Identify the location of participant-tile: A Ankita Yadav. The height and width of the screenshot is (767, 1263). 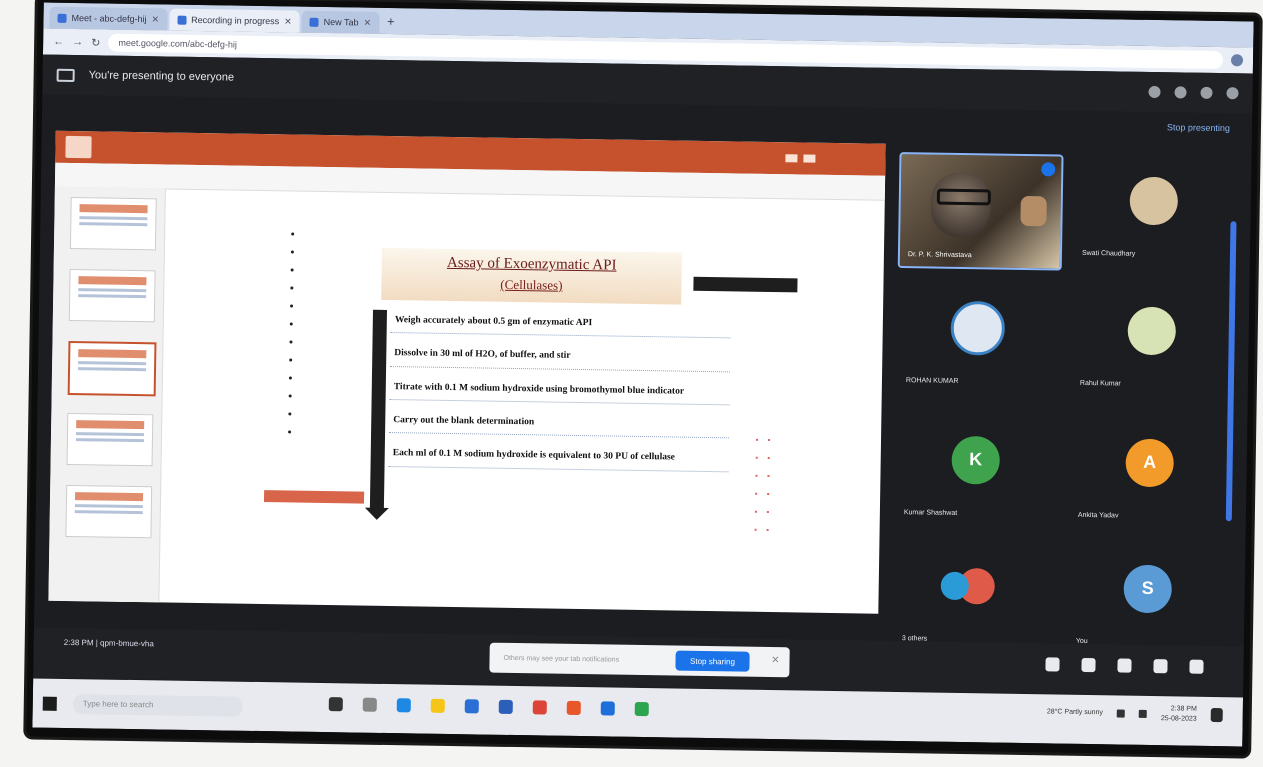
(1150, 474).